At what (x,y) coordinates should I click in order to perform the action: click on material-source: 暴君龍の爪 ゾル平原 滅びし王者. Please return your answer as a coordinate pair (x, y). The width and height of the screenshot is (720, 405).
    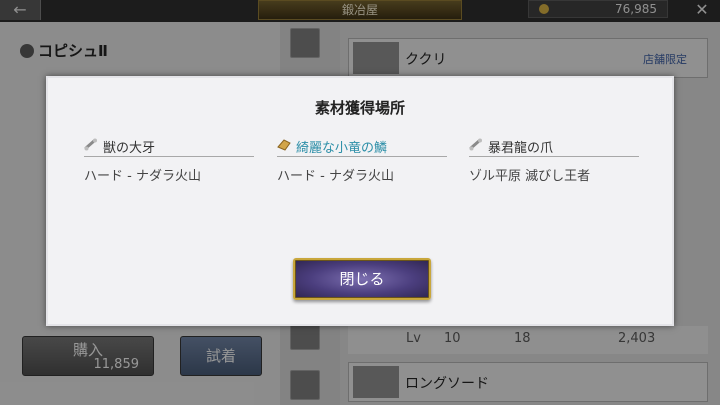
    Looking at the image, I should click on (554, 160).